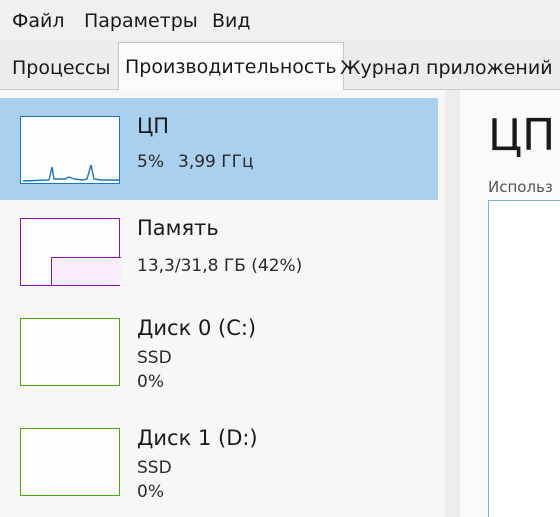 This screenshot has height=517, width=560. I want to click on detail-title: ЦП, so click(522, 135).